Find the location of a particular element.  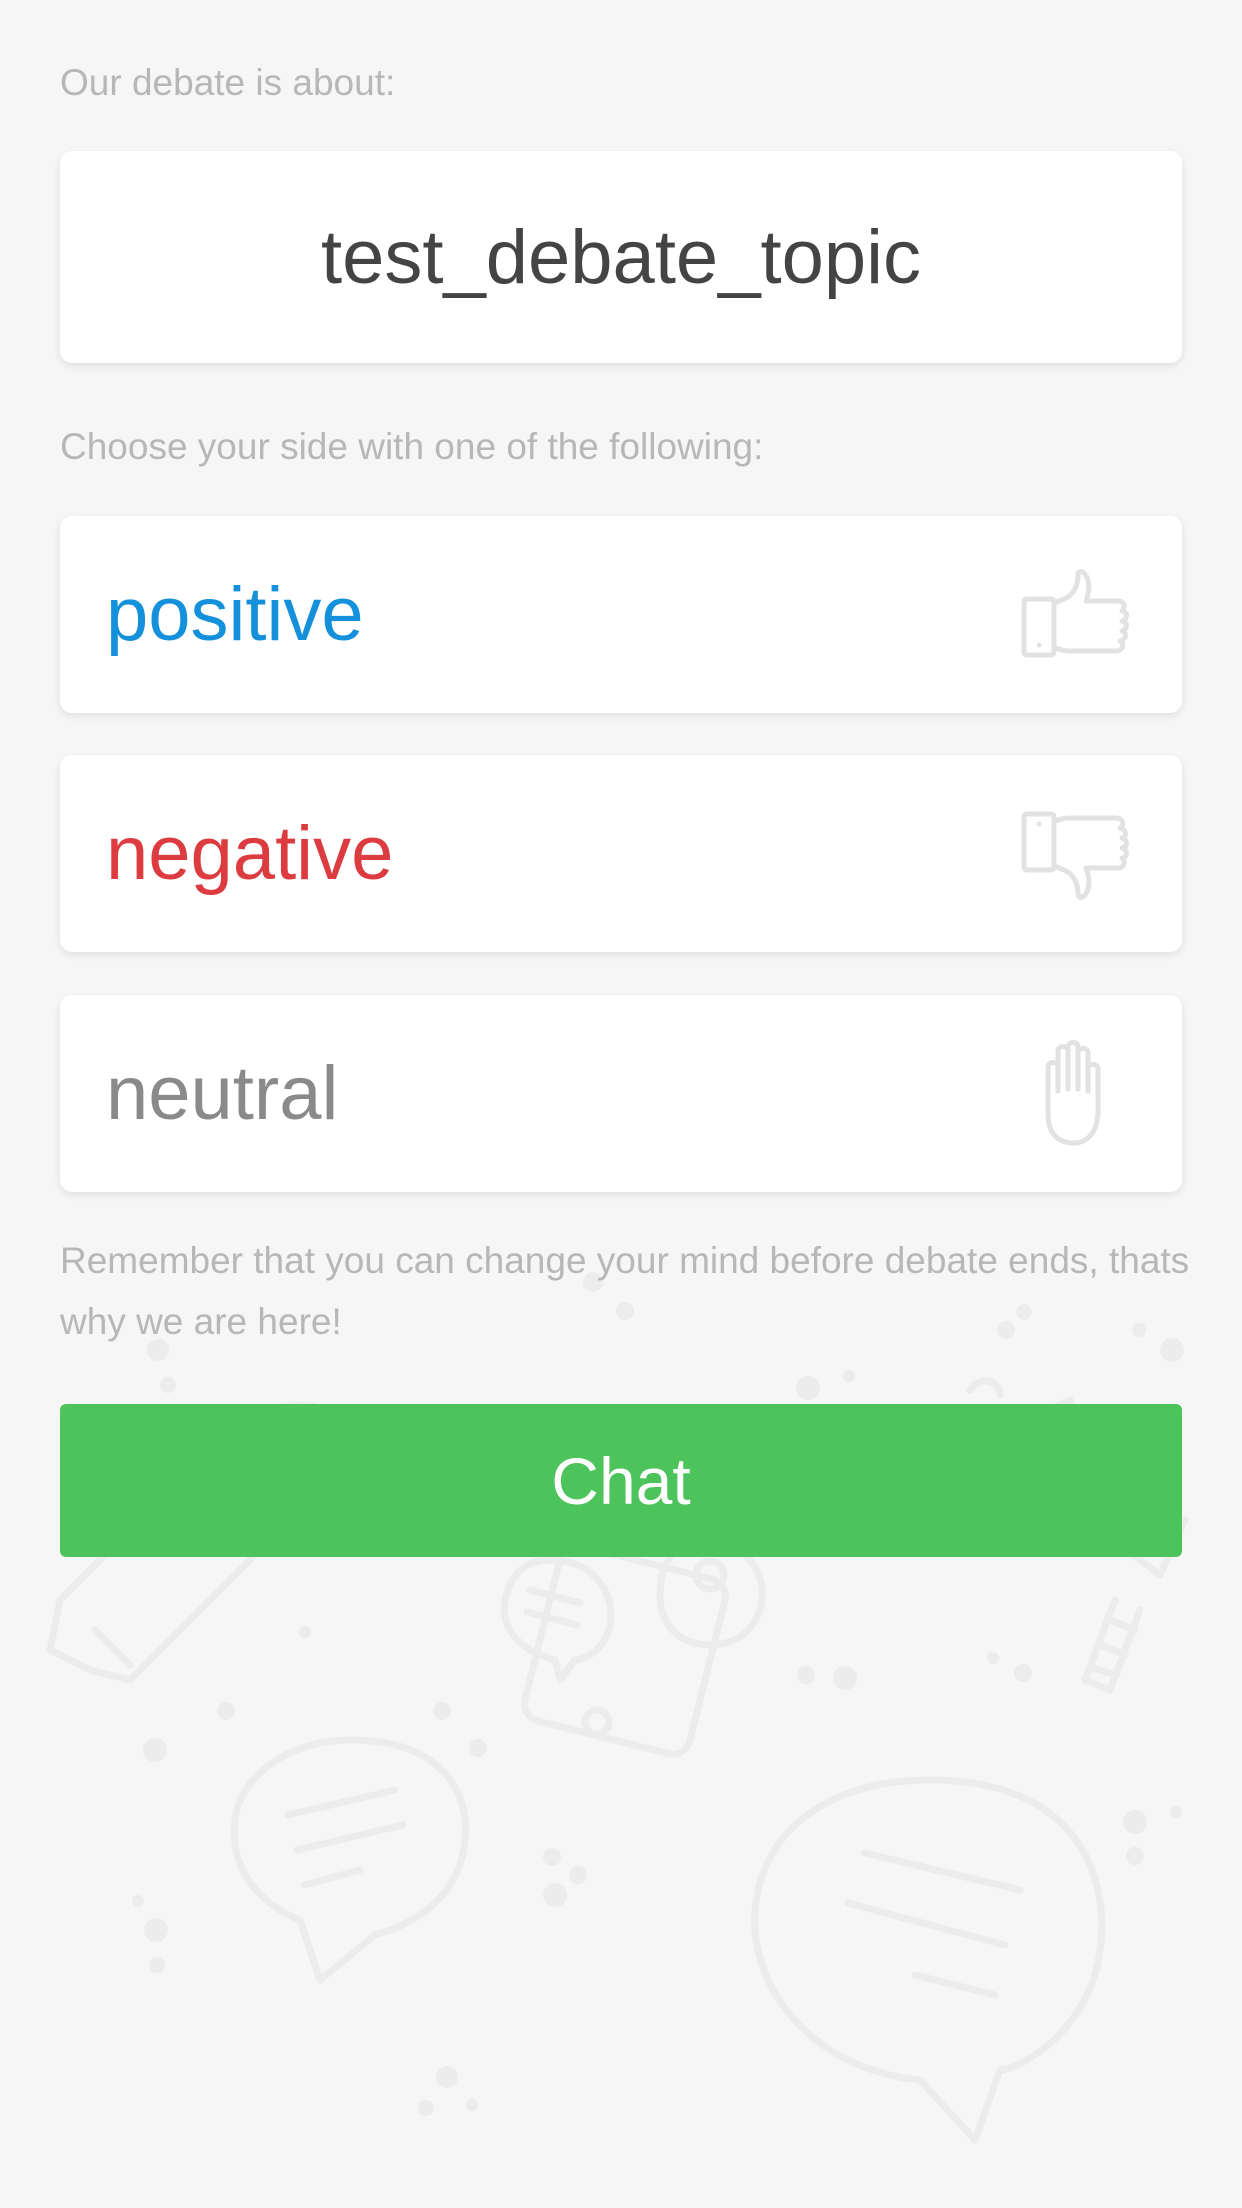

side-option-positive: positive is located at coordinates (621, 614).